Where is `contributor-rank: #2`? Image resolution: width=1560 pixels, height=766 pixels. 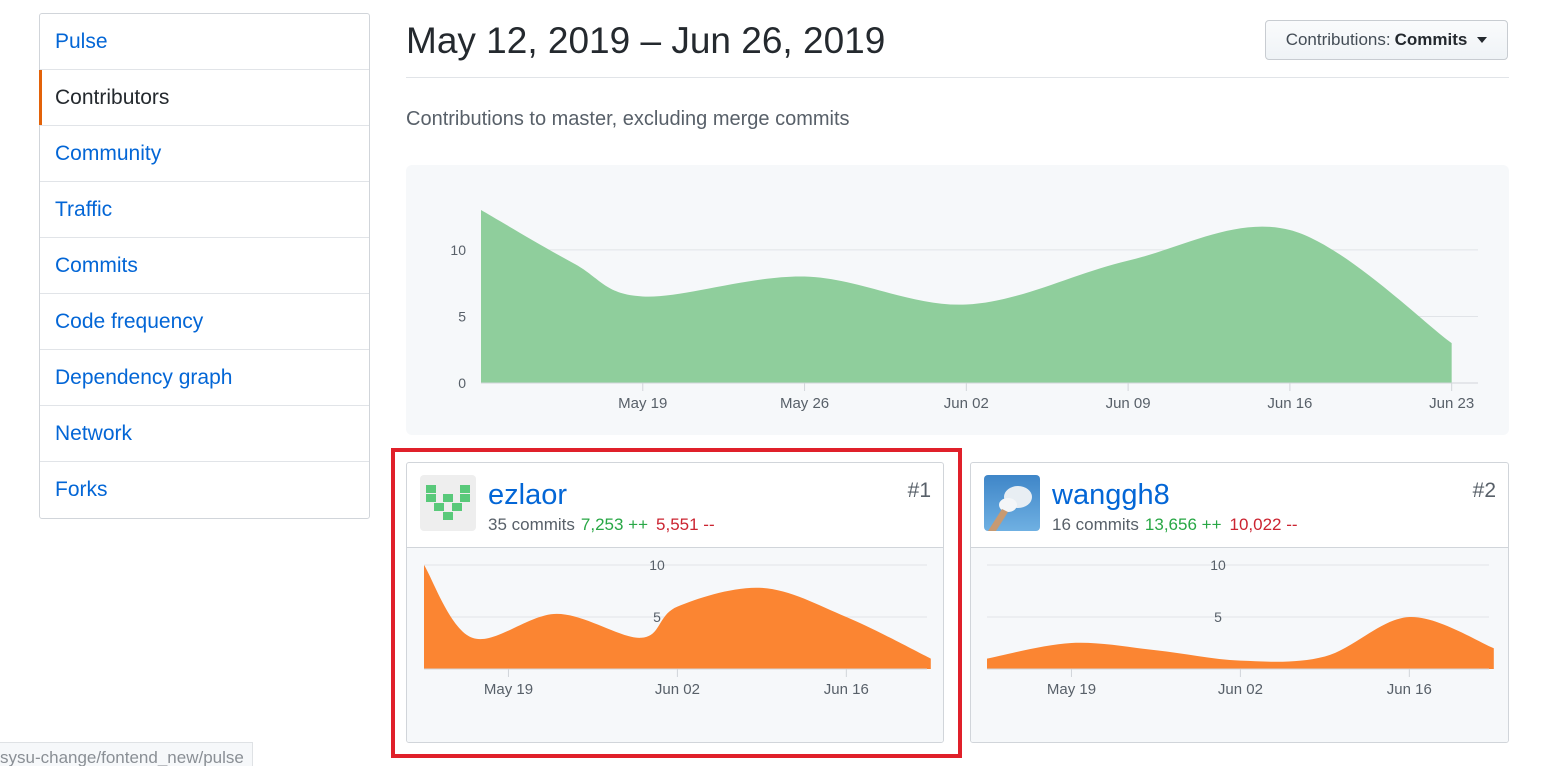 contributor-rank: #2 is located at coordinates (1484, 490).